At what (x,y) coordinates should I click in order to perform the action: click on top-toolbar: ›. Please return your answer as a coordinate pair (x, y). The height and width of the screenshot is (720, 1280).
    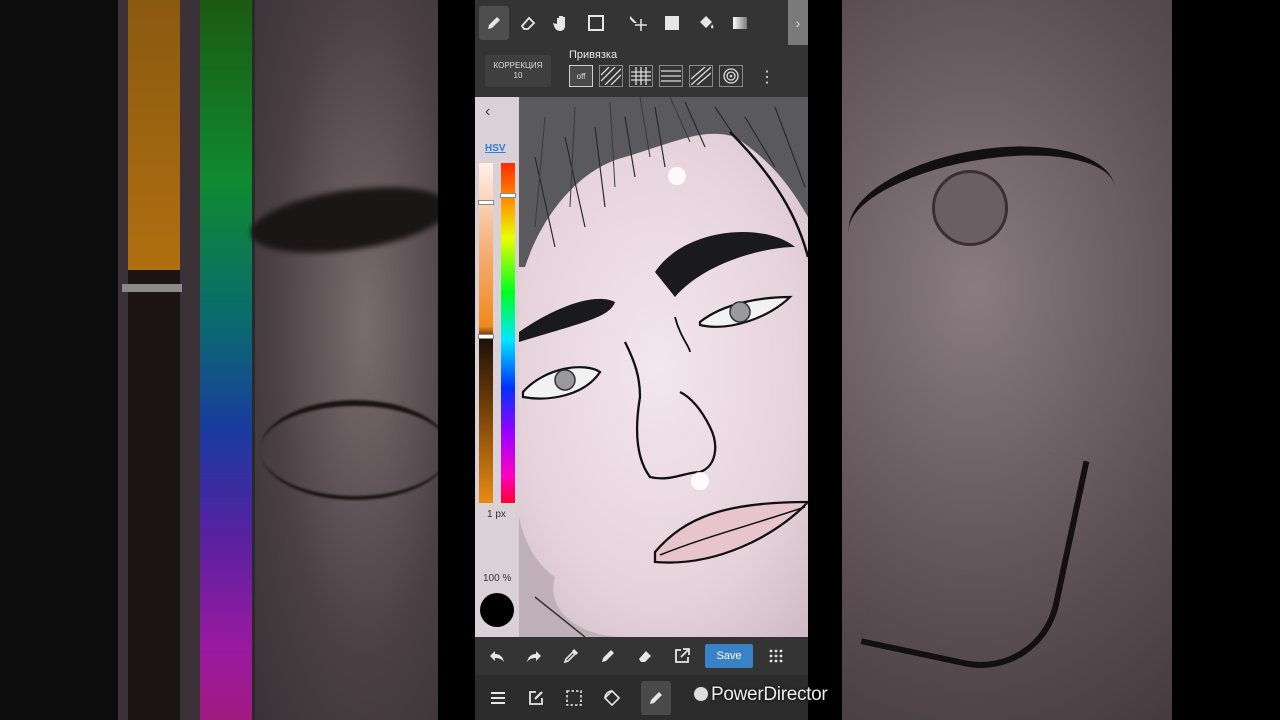
    Looking at the image, I should click on (641, 22).